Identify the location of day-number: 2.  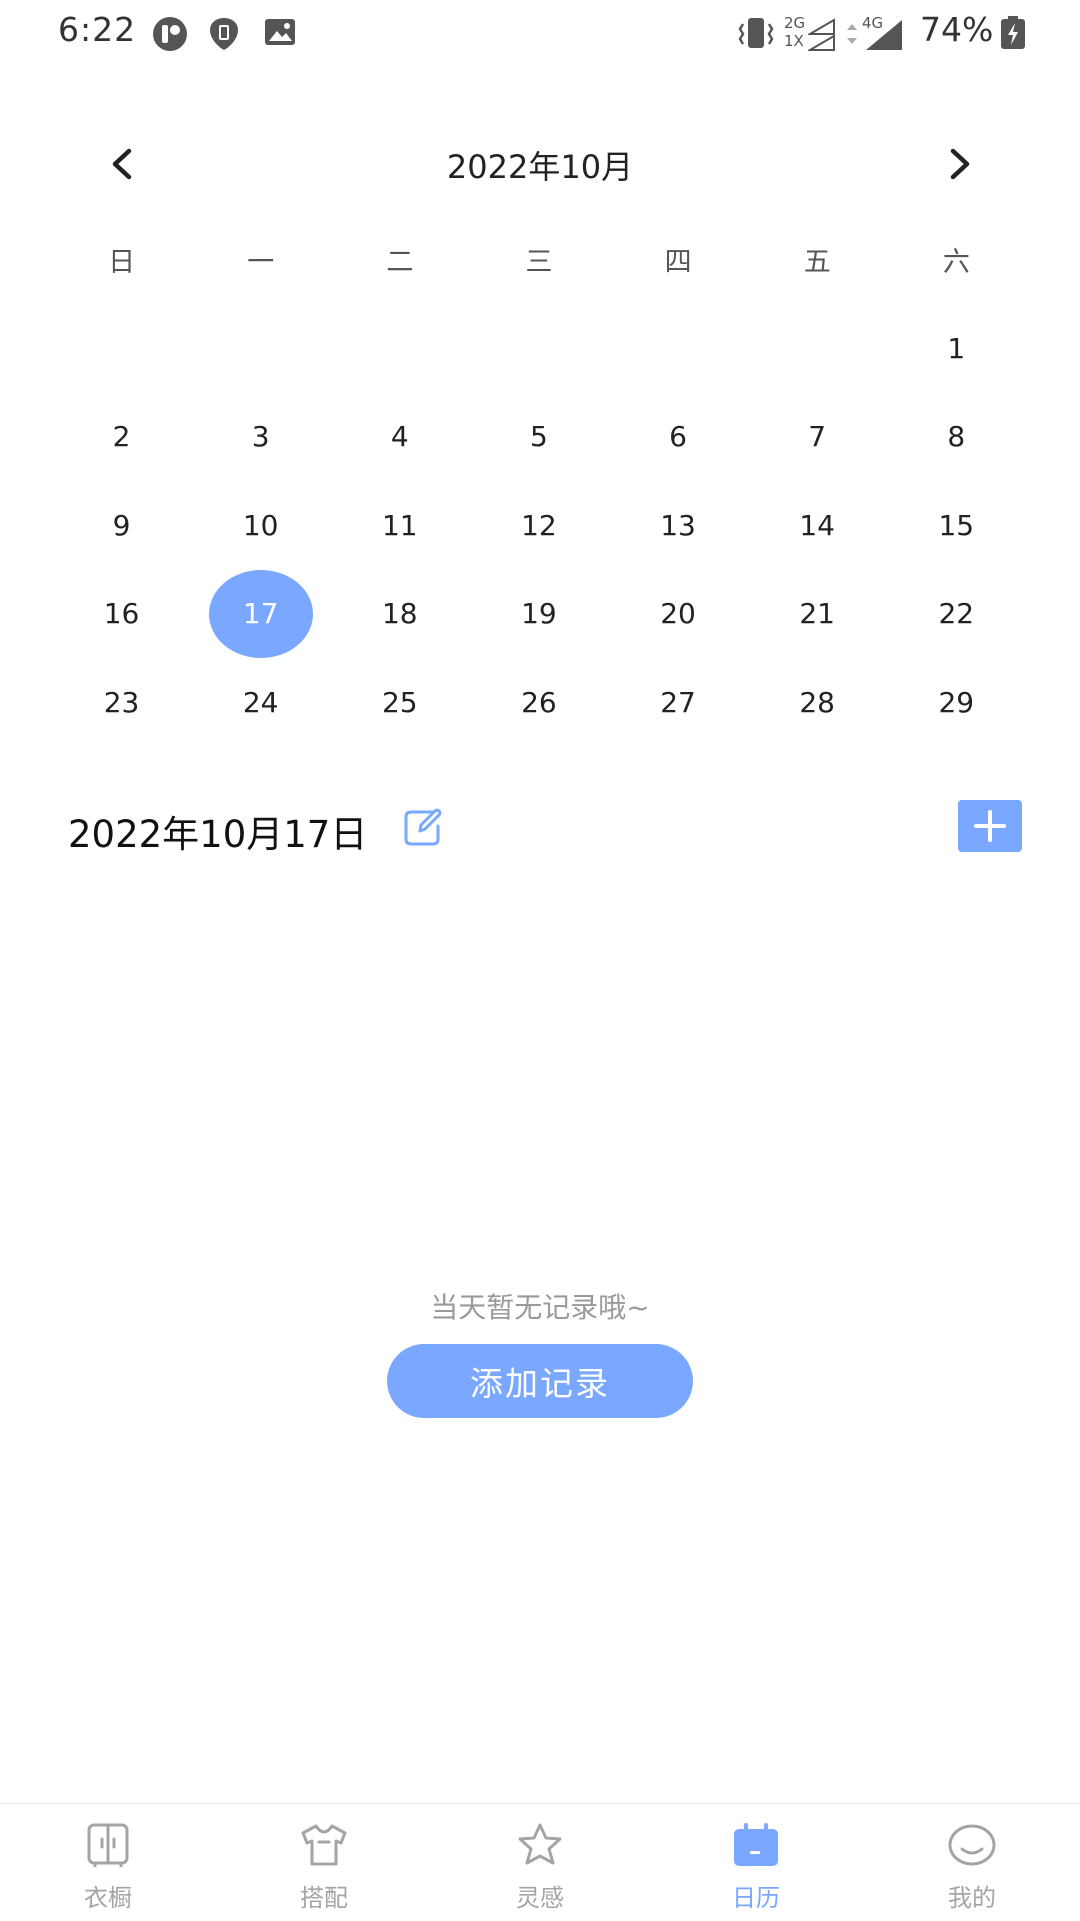
(121, 437).